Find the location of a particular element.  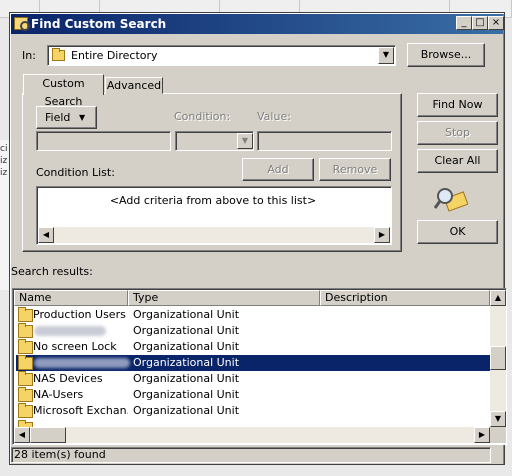

field-button-label: Field is located at coordinates (58, 117).